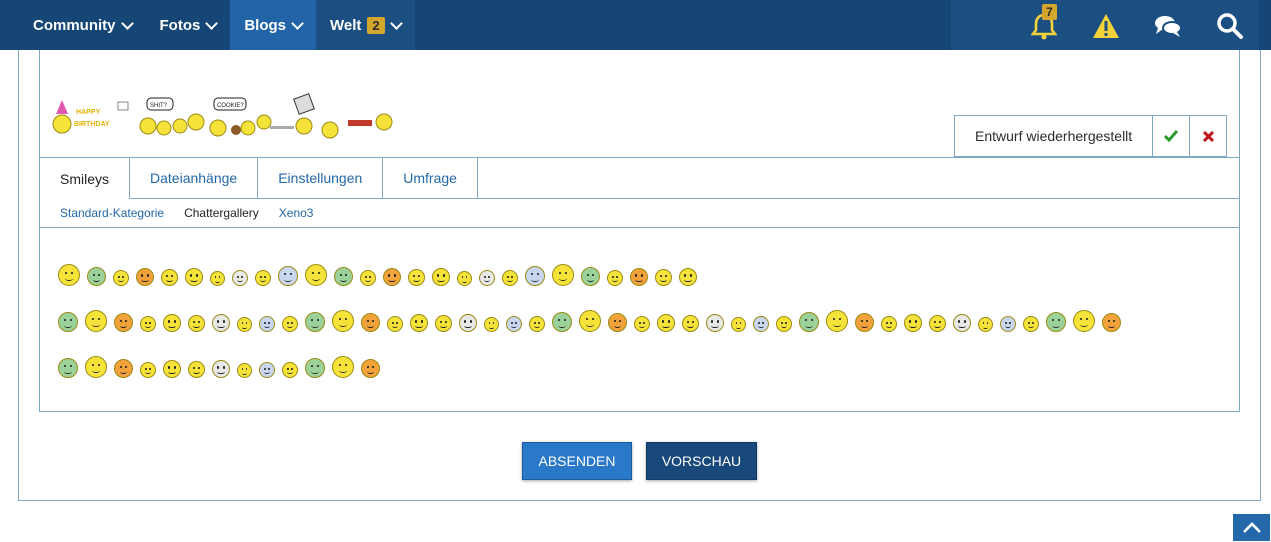 This screenshot has width=1271, height=542. I want to click on search-icon, so click(1230, 26).